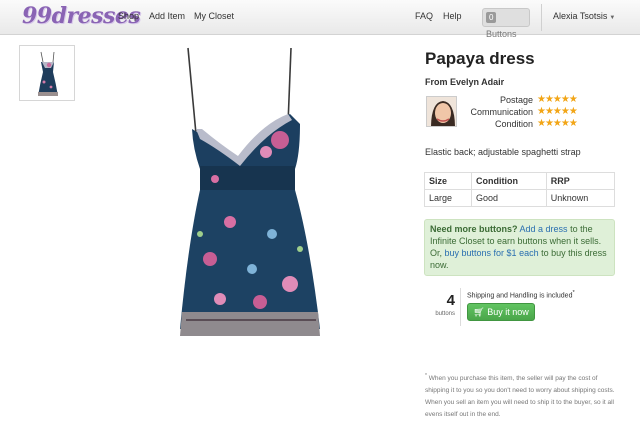 The image size is (640, 445). I want to click on buy-it-now-button: 🛒︎ Buy it now, so click(501, 312).